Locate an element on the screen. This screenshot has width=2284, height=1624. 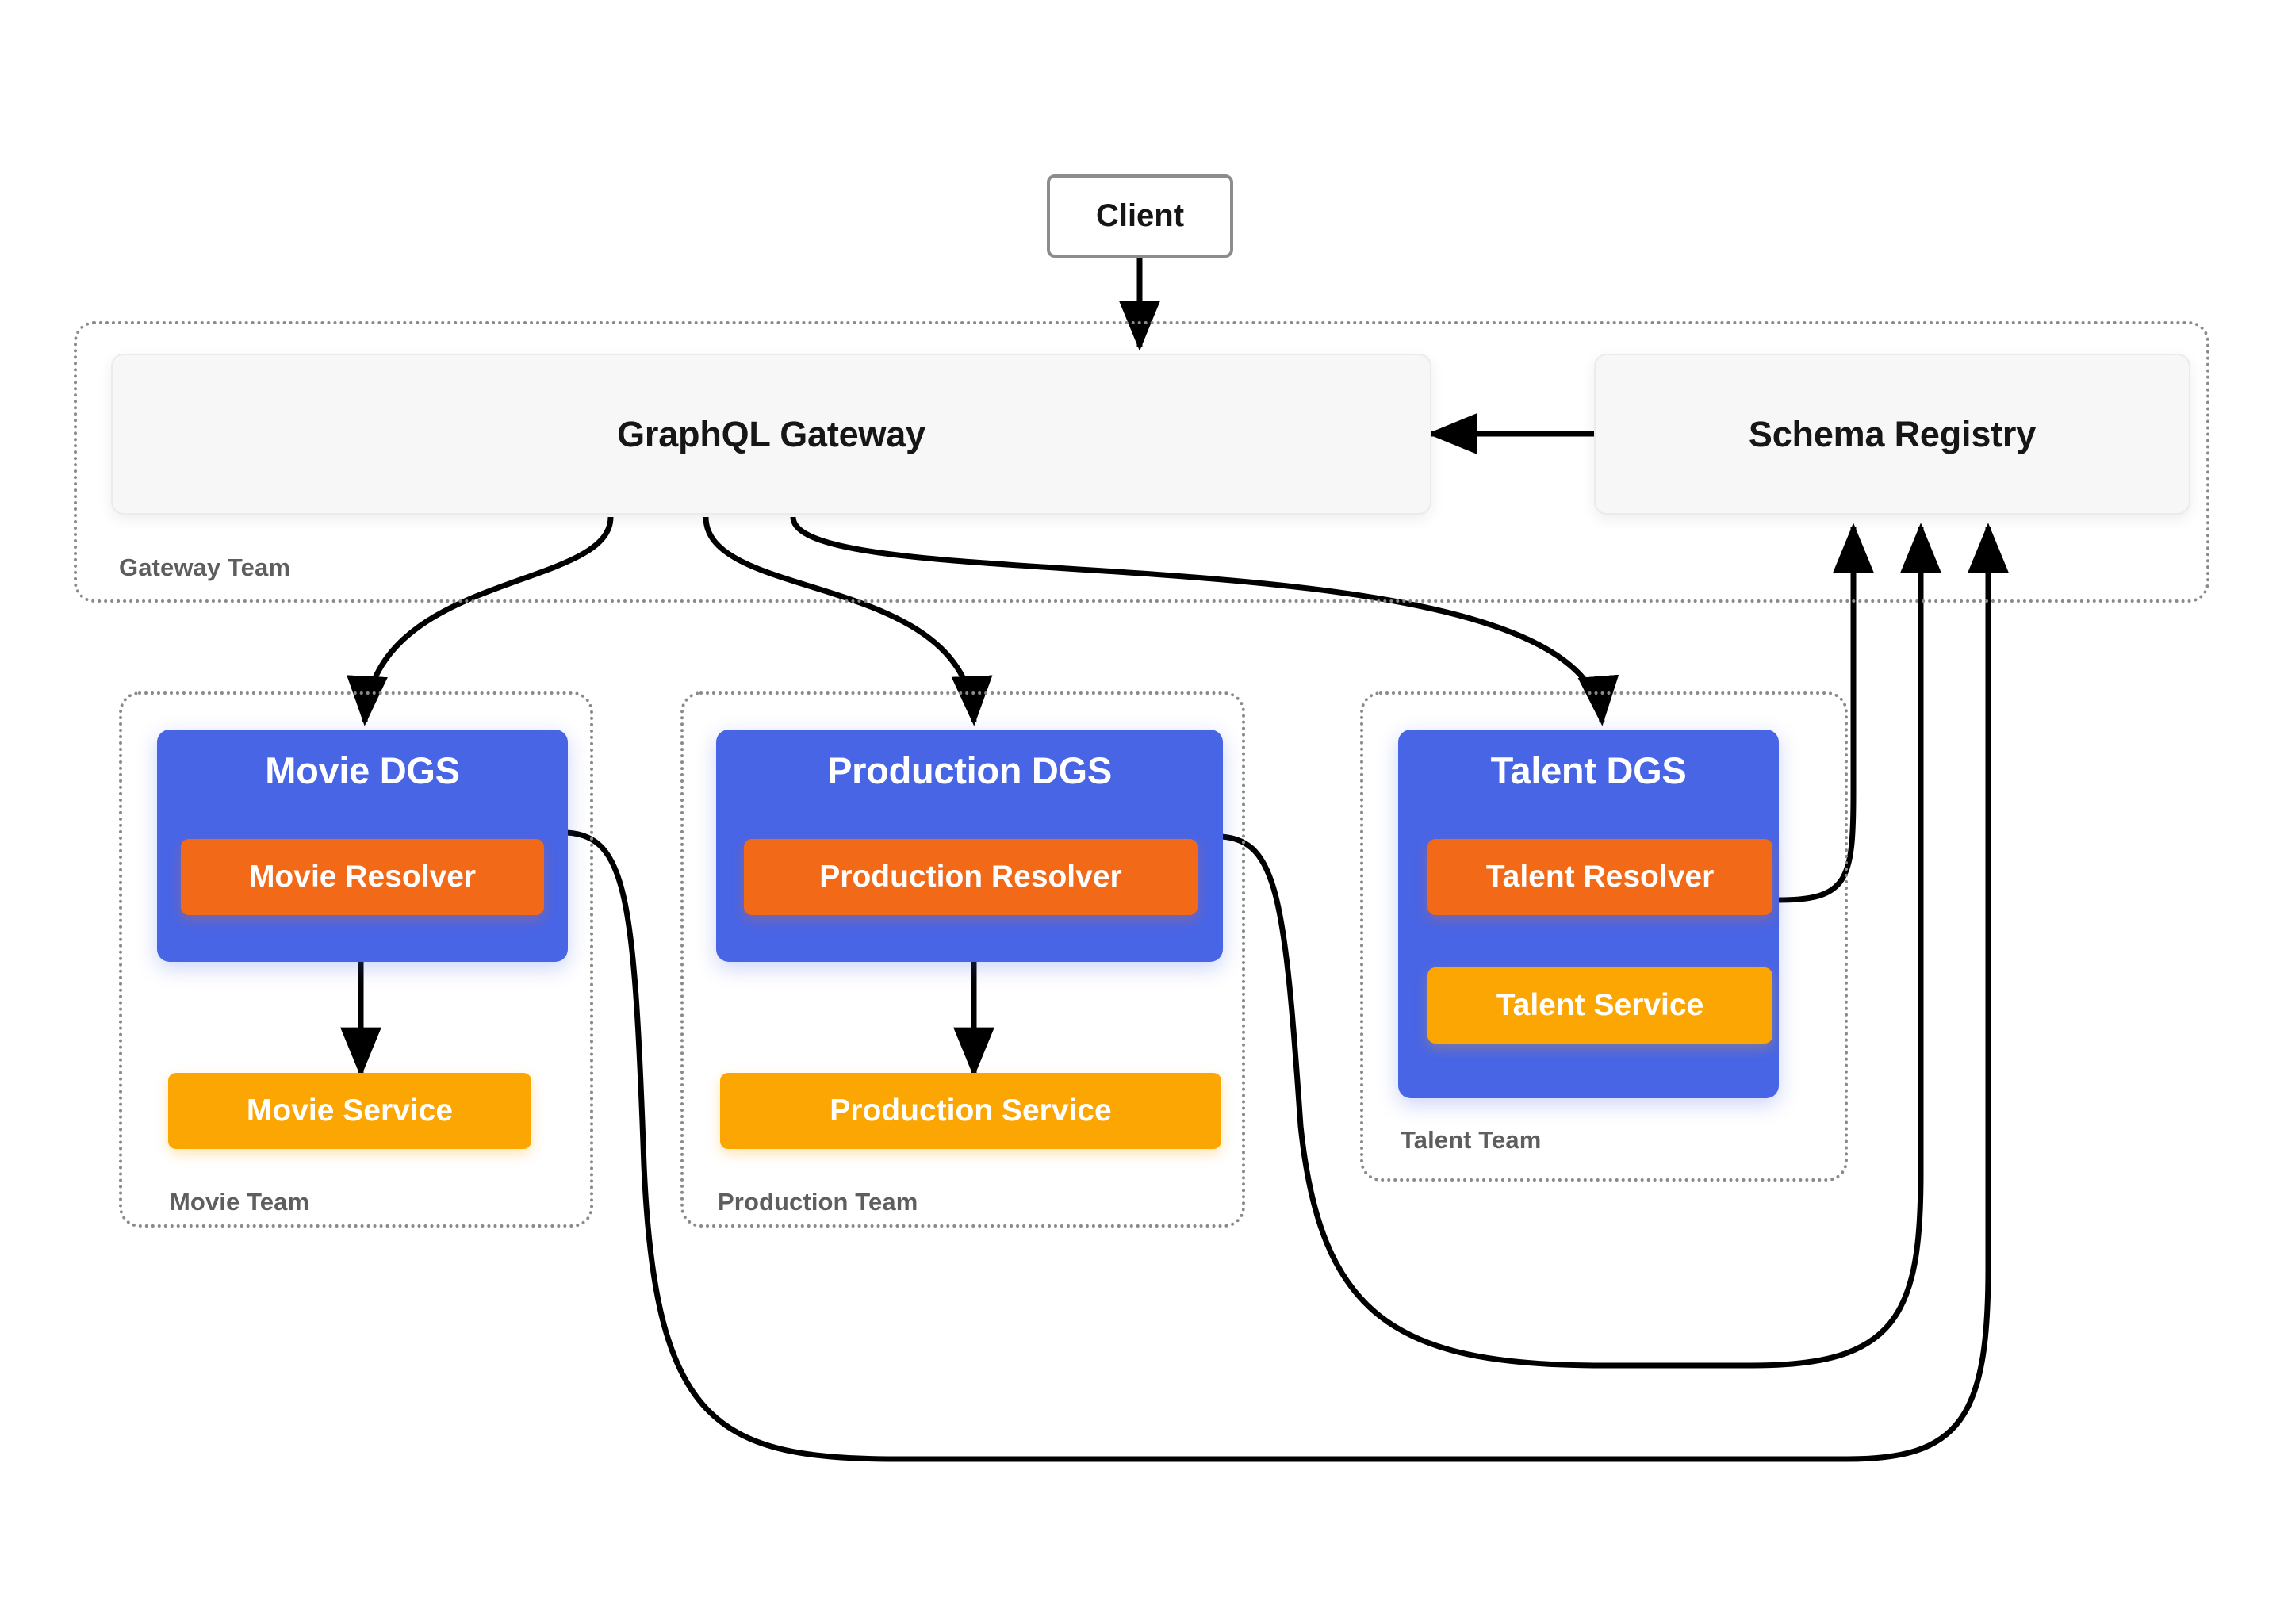
talent-resolver-label: Talent Resolver is located at coordinates (1600, 877).